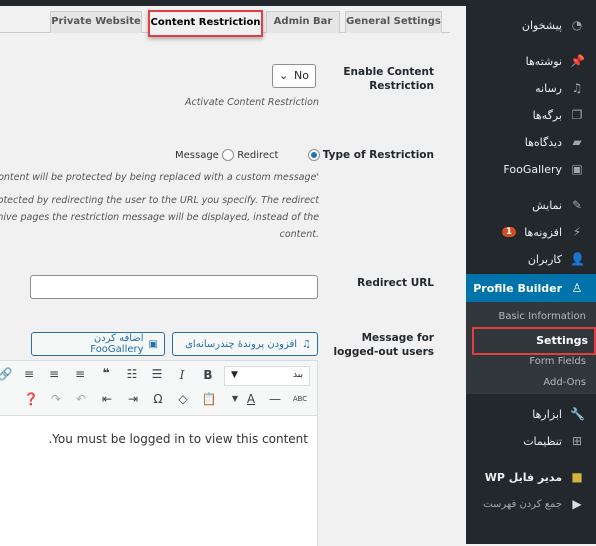 This screenshot has height=546, width=596. I want to click on sidebar-item-file-manager: WP مدیر فایل ■, so click(531, 477).